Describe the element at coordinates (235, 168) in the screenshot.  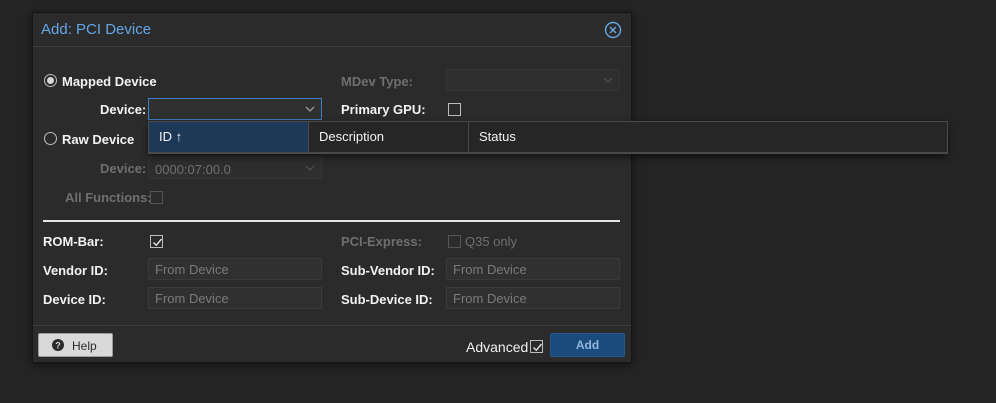
I see `raw-device-select: 0000:07:00.0` at that location.